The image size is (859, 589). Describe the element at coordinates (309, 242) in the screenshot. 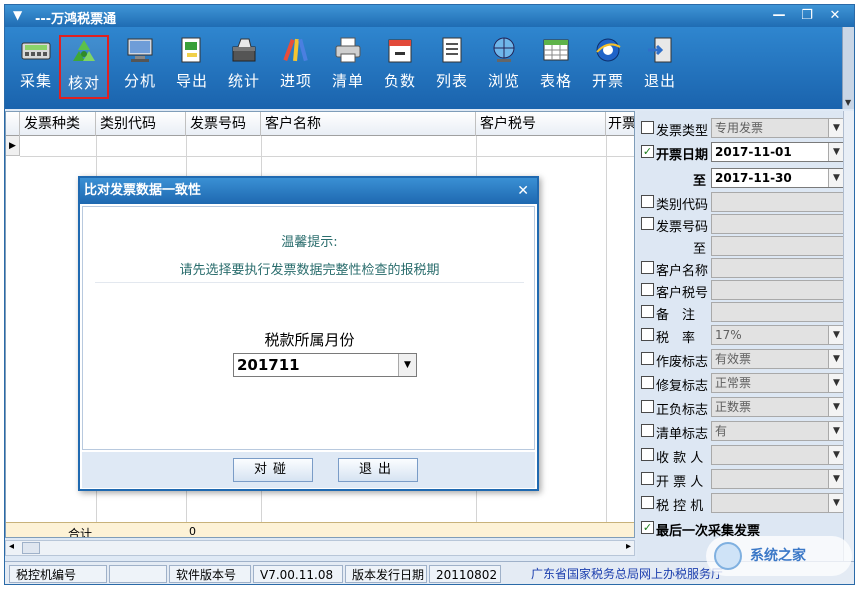

I see `hint-title: 温馨提示:` at that location.